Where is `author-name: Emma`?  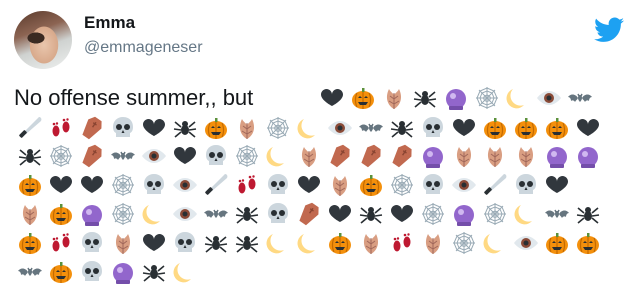 author-name: Emma is located at coordinates (109, 23).